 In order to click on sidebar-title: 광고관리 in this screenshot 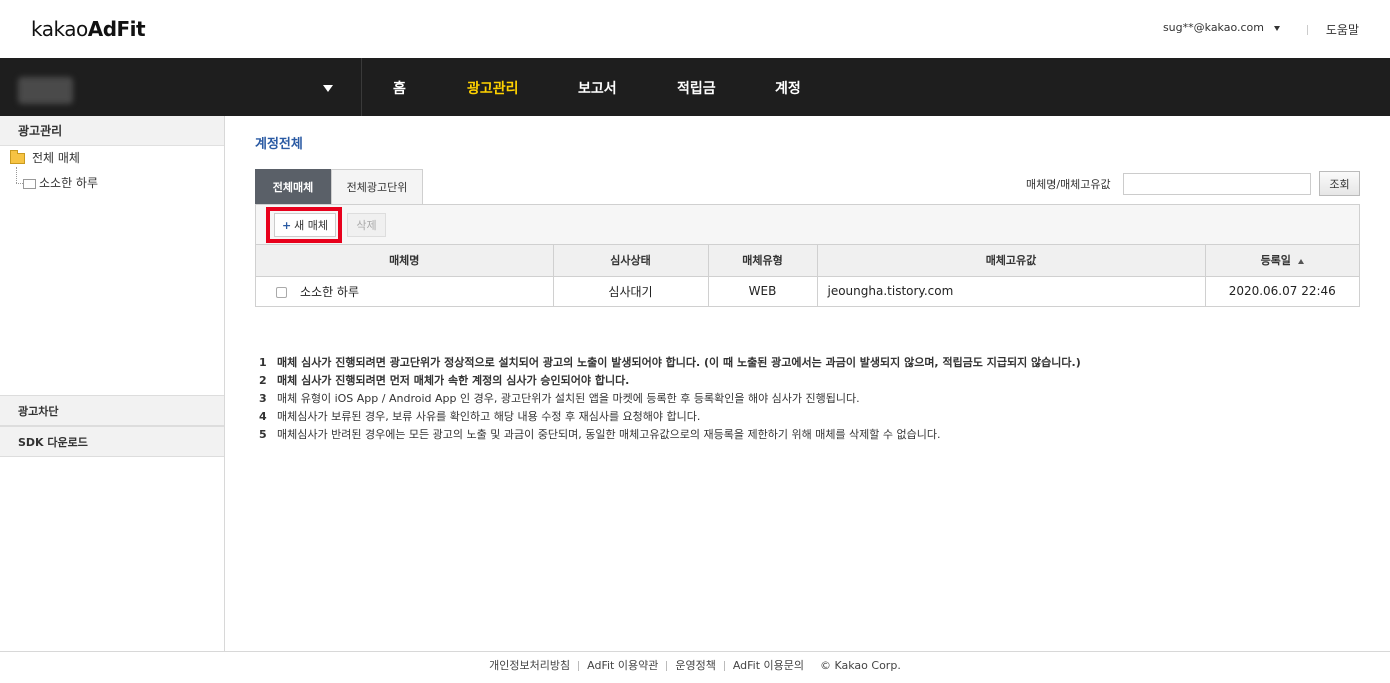, I will do `click(112, 131)`.